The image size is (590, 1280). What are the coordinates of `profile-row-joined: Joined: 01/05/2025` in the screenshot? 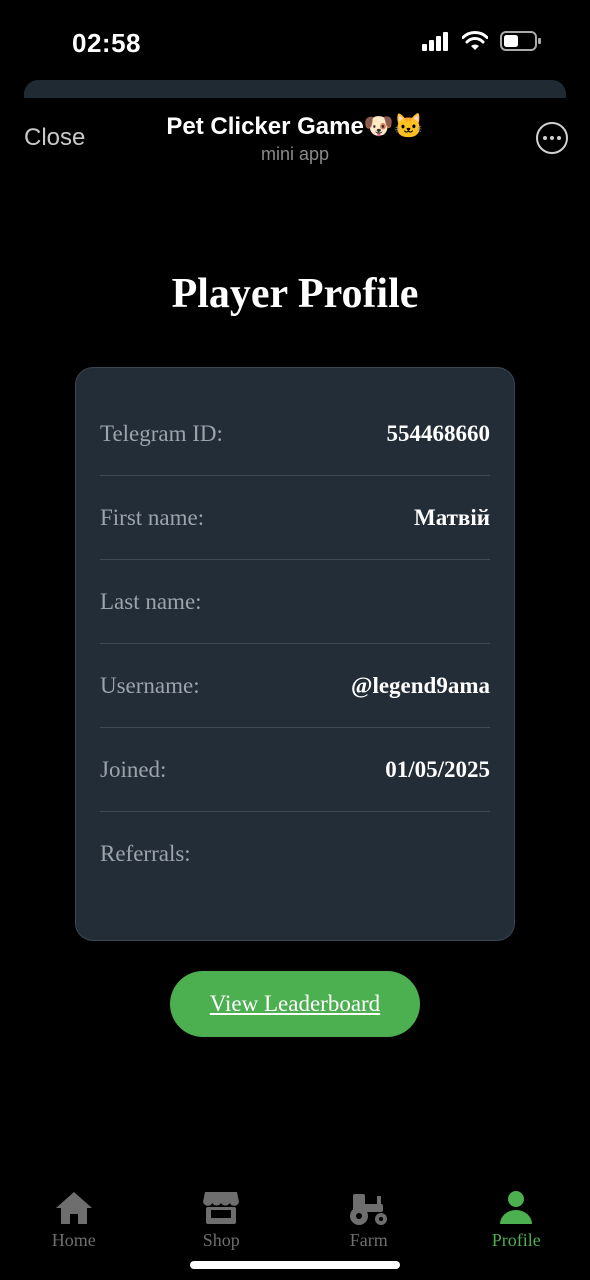 It's located at (295, 770).